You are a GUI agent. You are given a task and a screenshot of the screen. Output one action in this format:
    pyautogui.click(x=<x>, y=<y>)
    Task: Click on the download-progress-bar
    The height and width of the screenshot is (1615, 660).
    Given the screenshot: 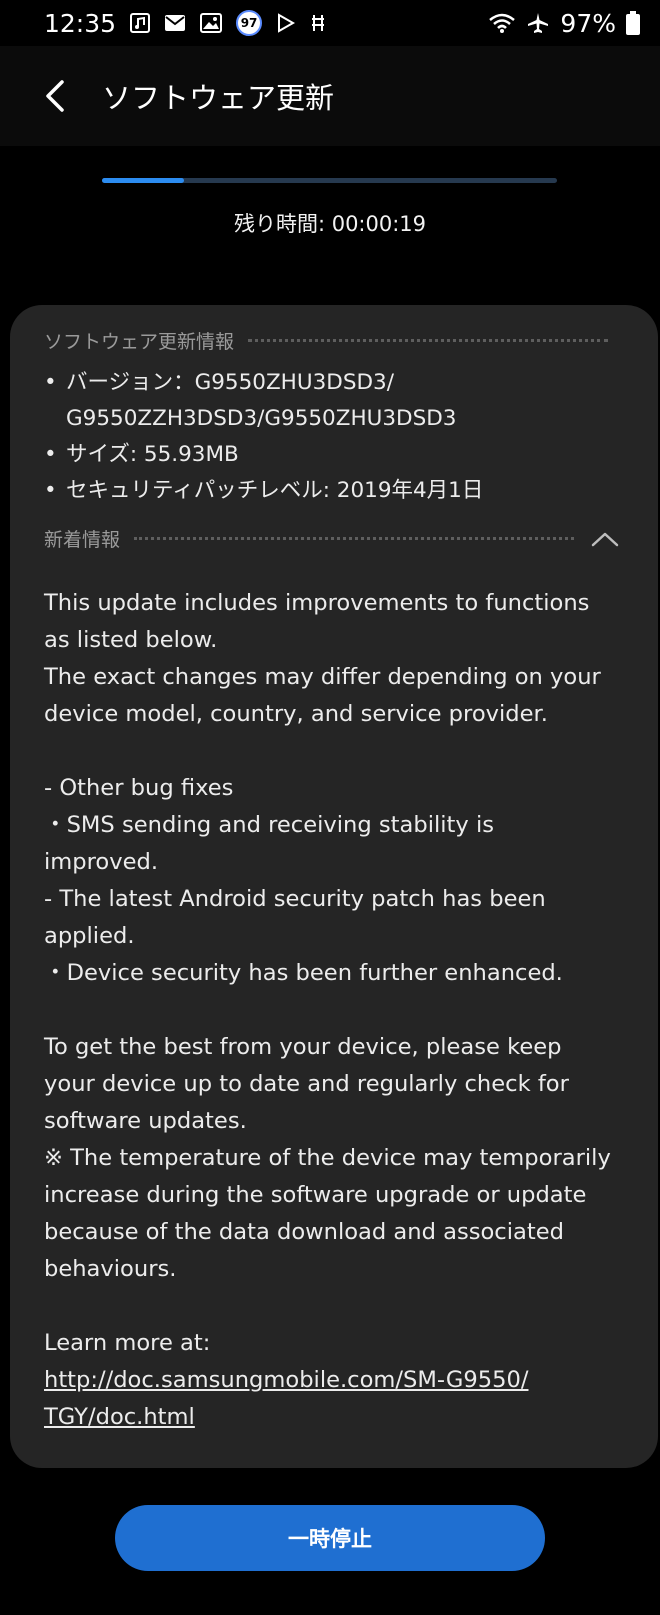 What is the action you would take?
    pyautogui.click(x=329, y=180)
    